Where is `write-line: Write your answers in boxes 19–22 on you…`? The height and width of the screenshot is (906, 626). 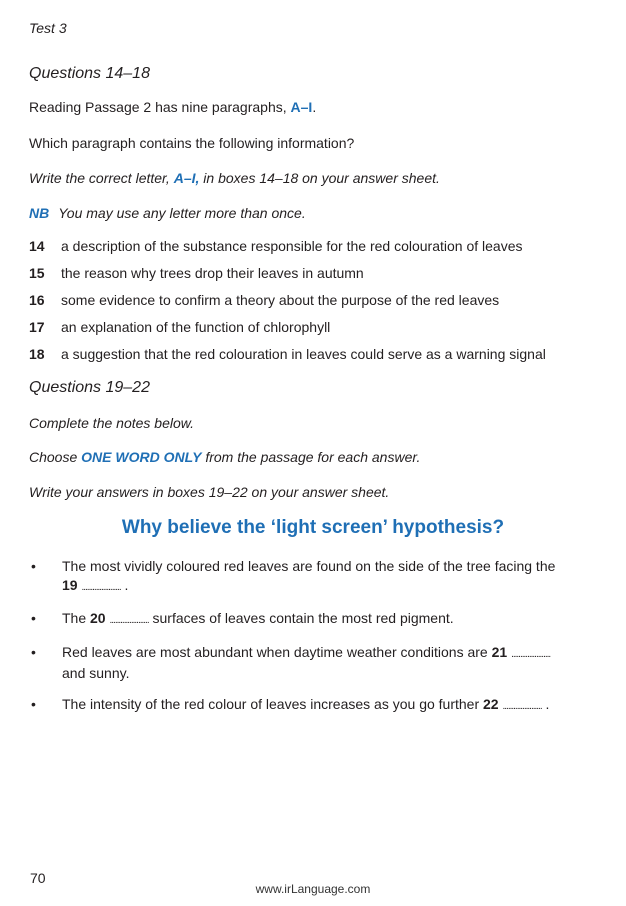 write-line: Write your answers in boxes 19–22 on you… is located at coordinates (209, 492).